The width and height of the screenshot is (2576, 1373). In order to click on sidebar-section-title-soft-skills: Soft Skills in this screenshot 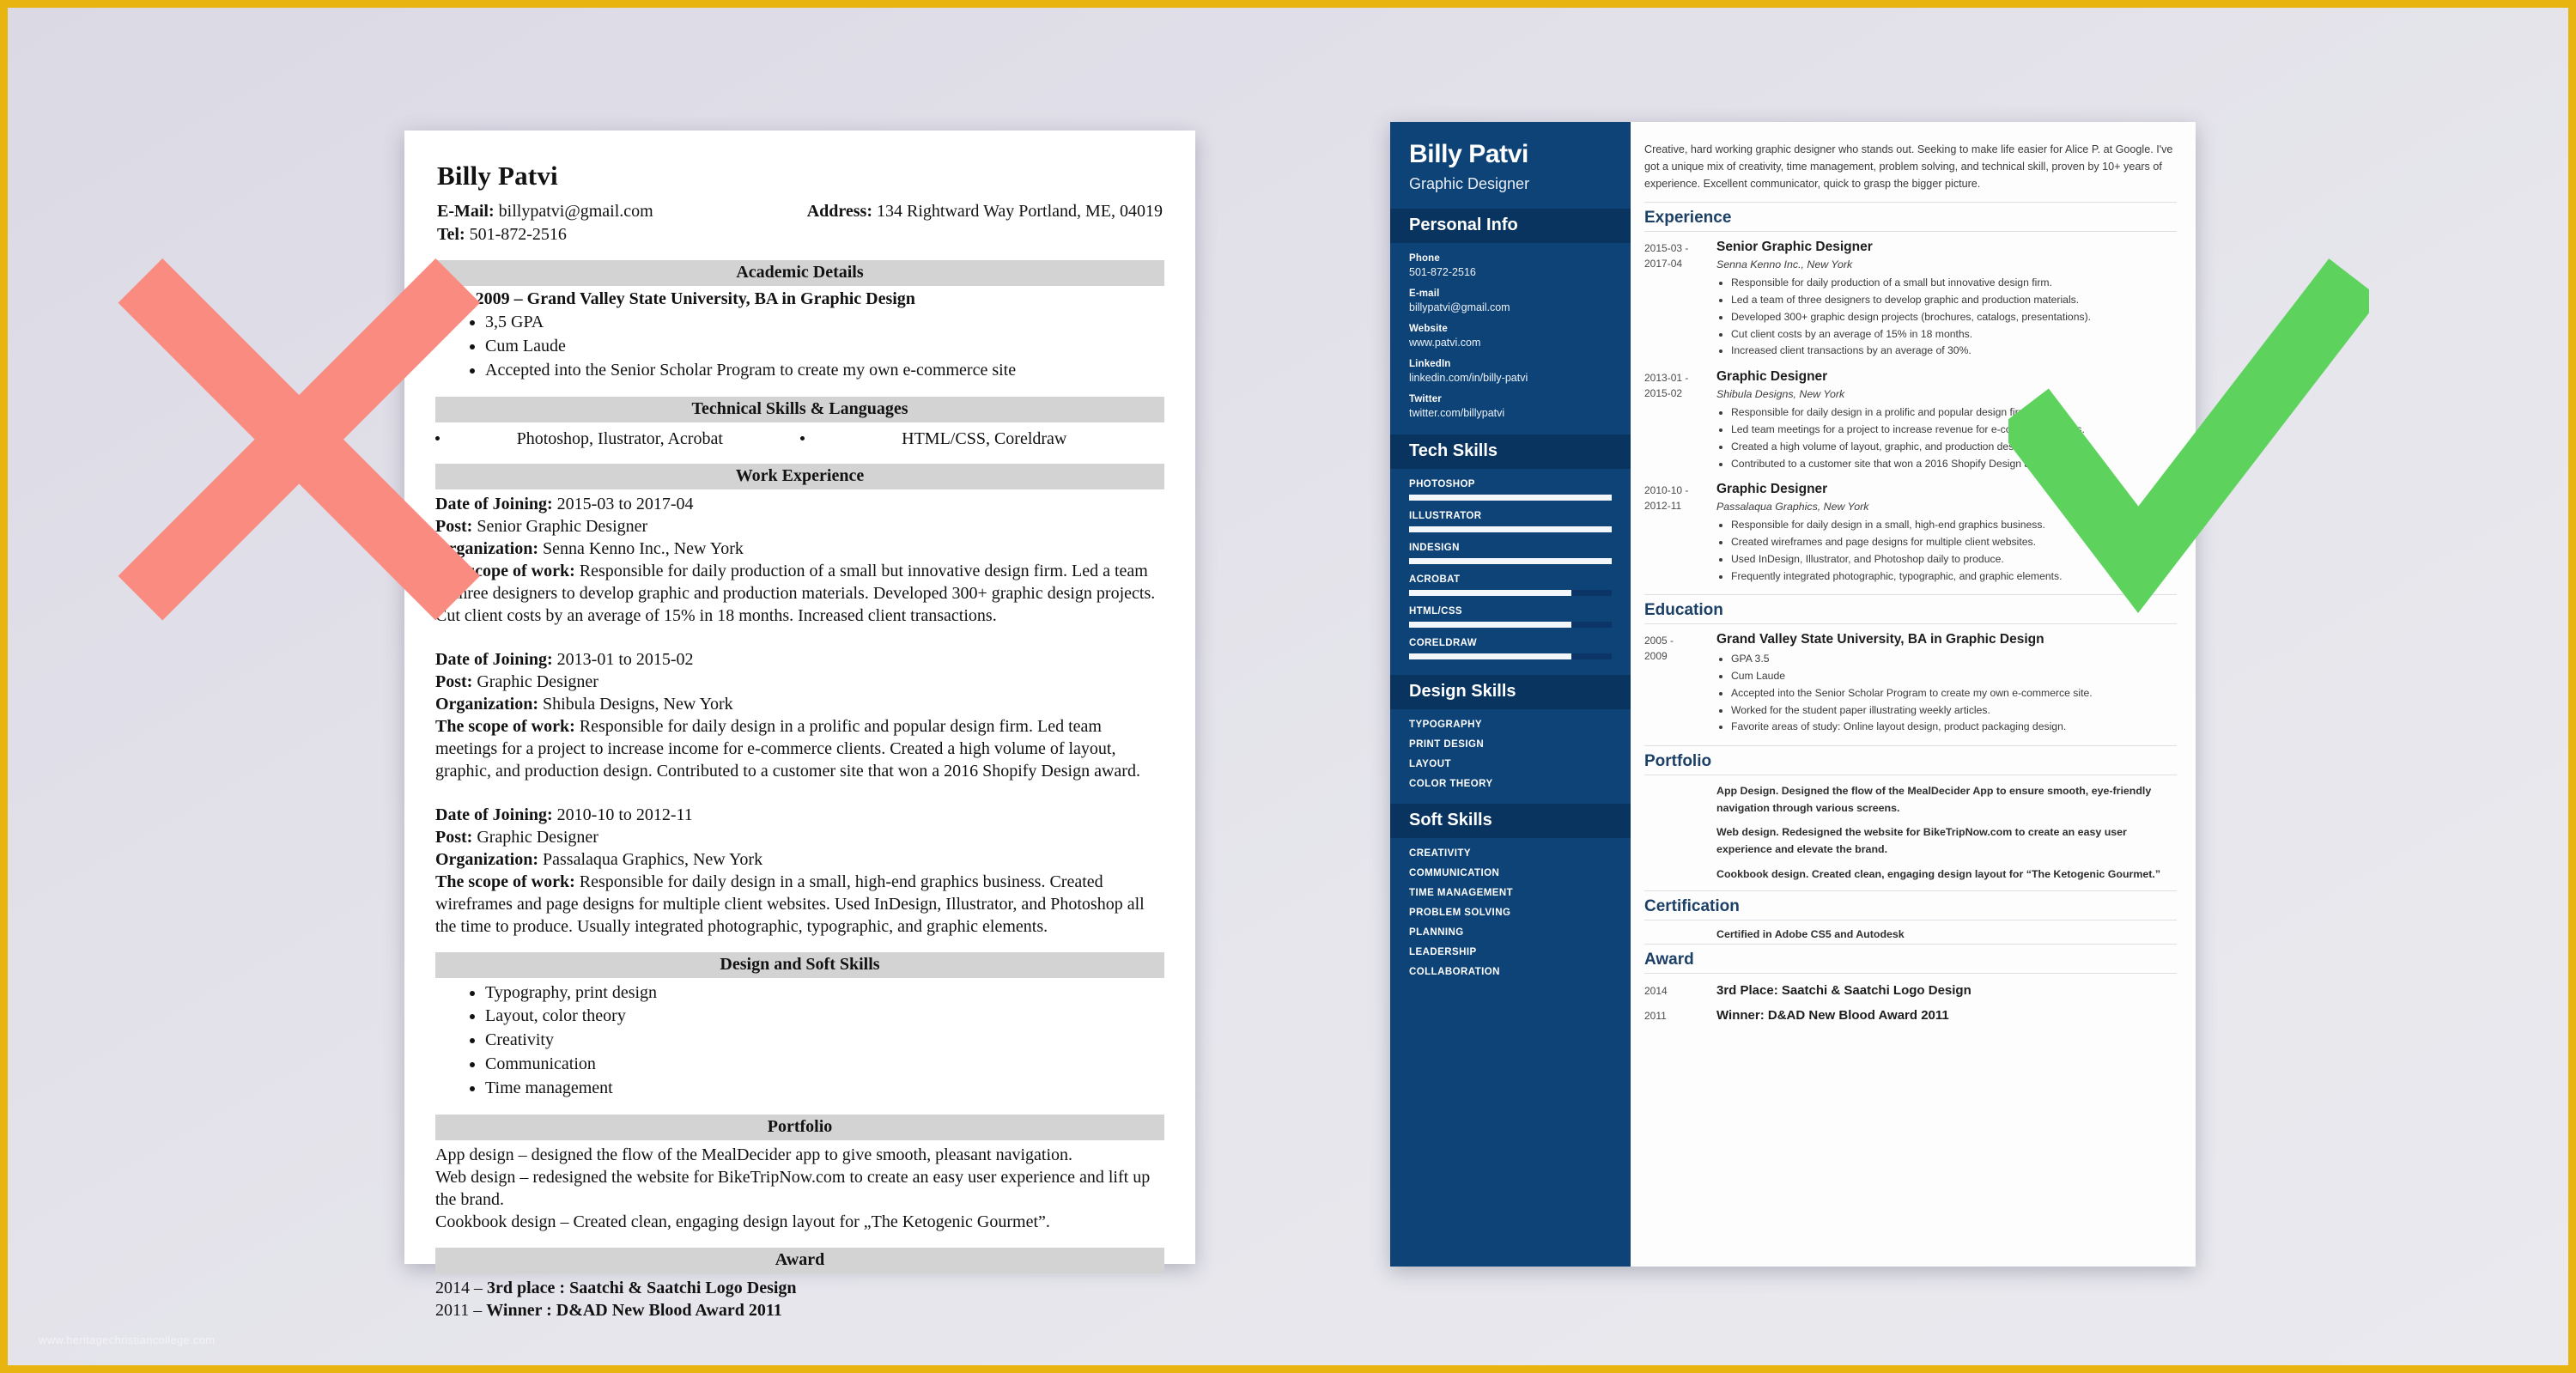, I will do `click(1510, 820)`.